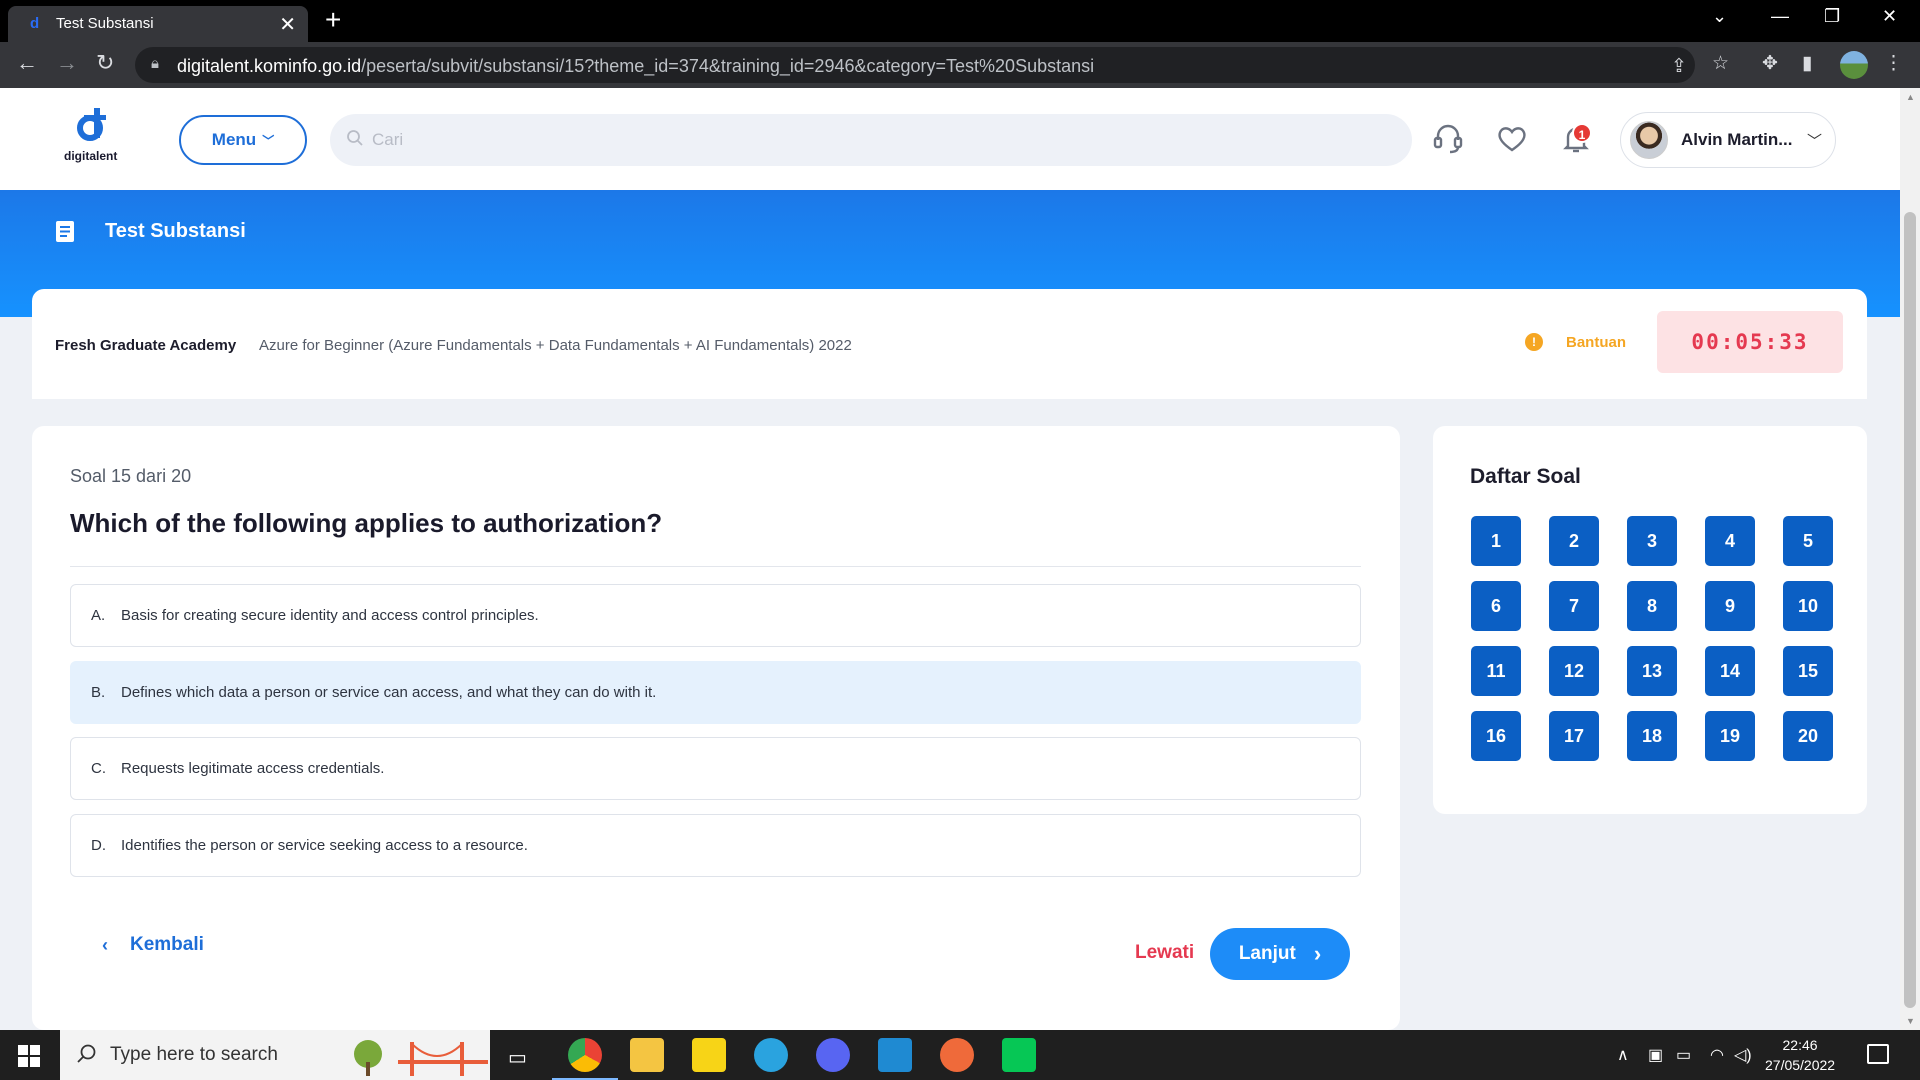 Image resolution: width=1920 pixels, height=1080 pixels. What do you see at coordinates (105, 63) in the screenshot?
I see `reload-icon: ↻` at bounding box center [105, 63].